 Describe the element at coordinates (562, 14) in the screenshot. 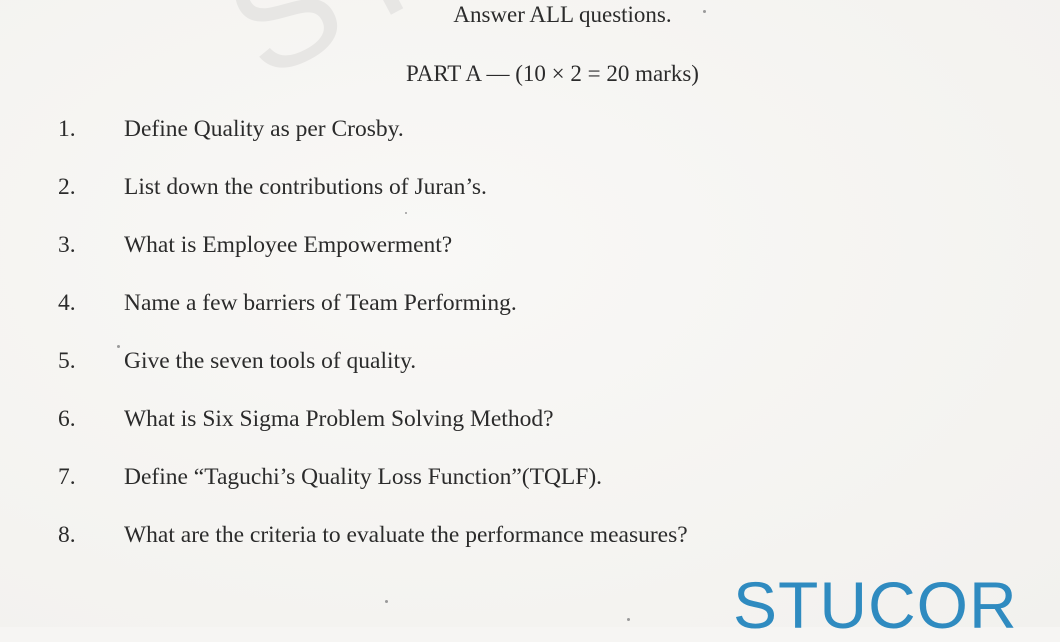

I see `instruction-text: Answer ALL questions.` at that location.